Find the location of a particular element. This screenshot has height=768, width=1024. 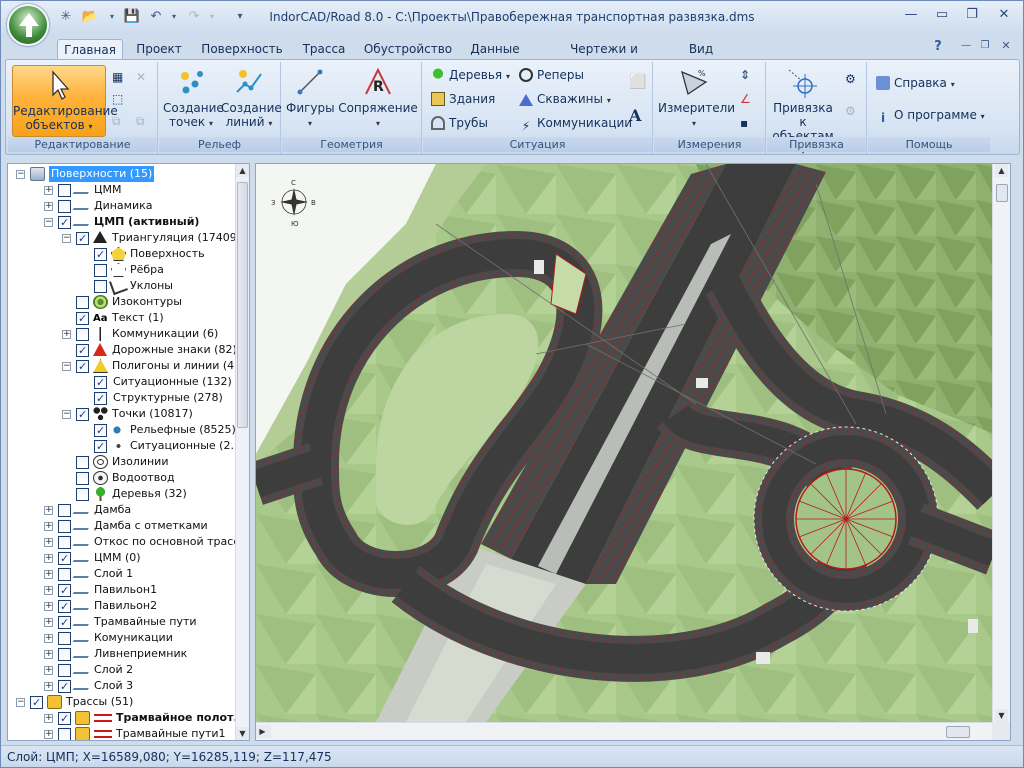

tree-row: Изолинии is located at coordinates (122, 462).